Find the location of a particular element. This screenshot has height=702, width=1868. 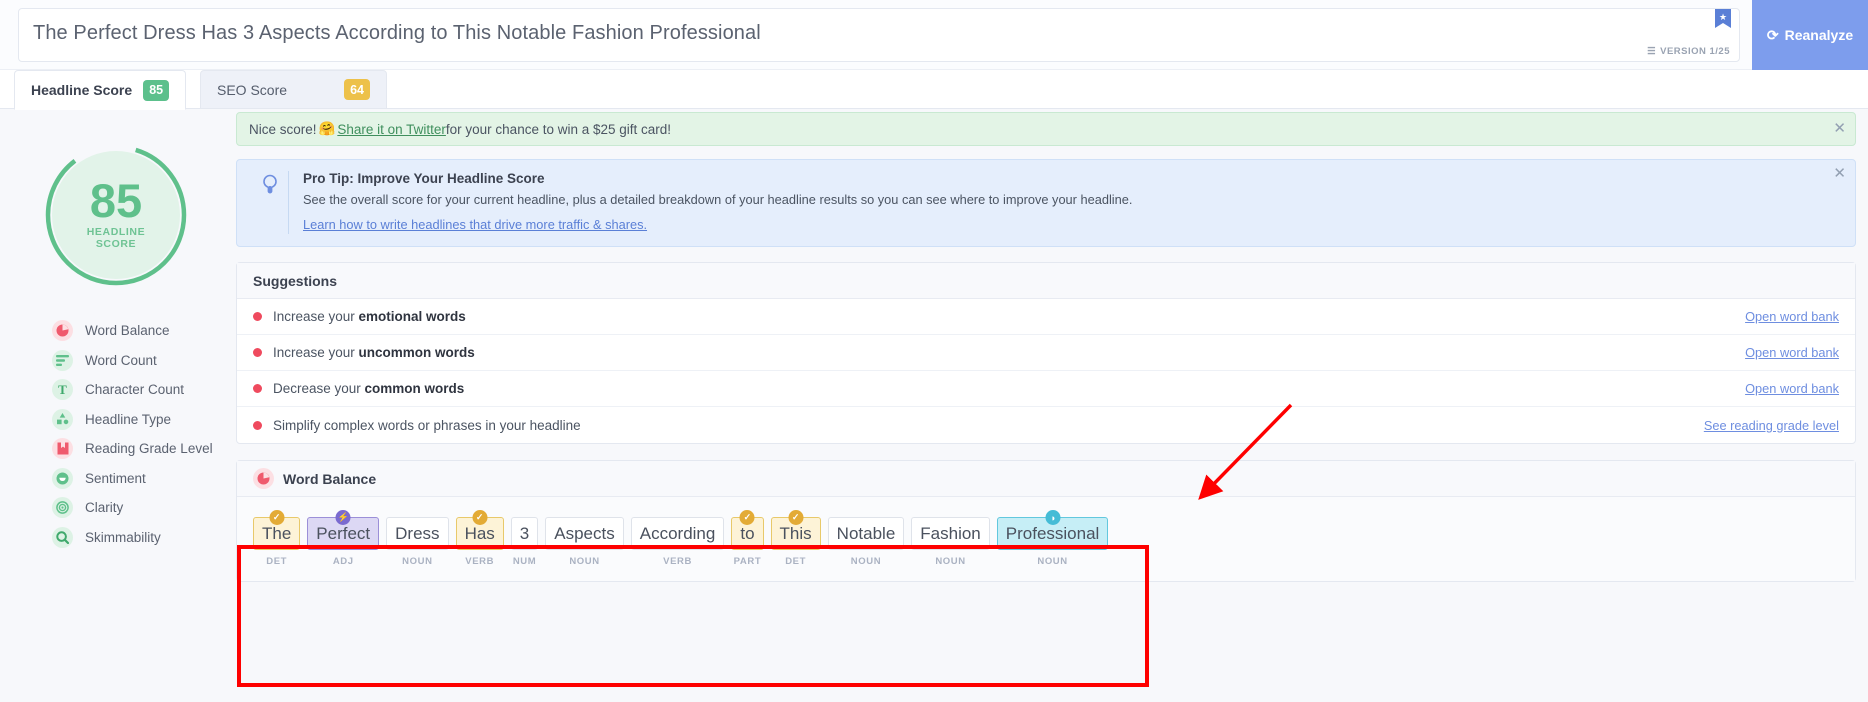

tab-bar: Headline Score 85 SEO Score 64 is located at coordinates (934, 90).